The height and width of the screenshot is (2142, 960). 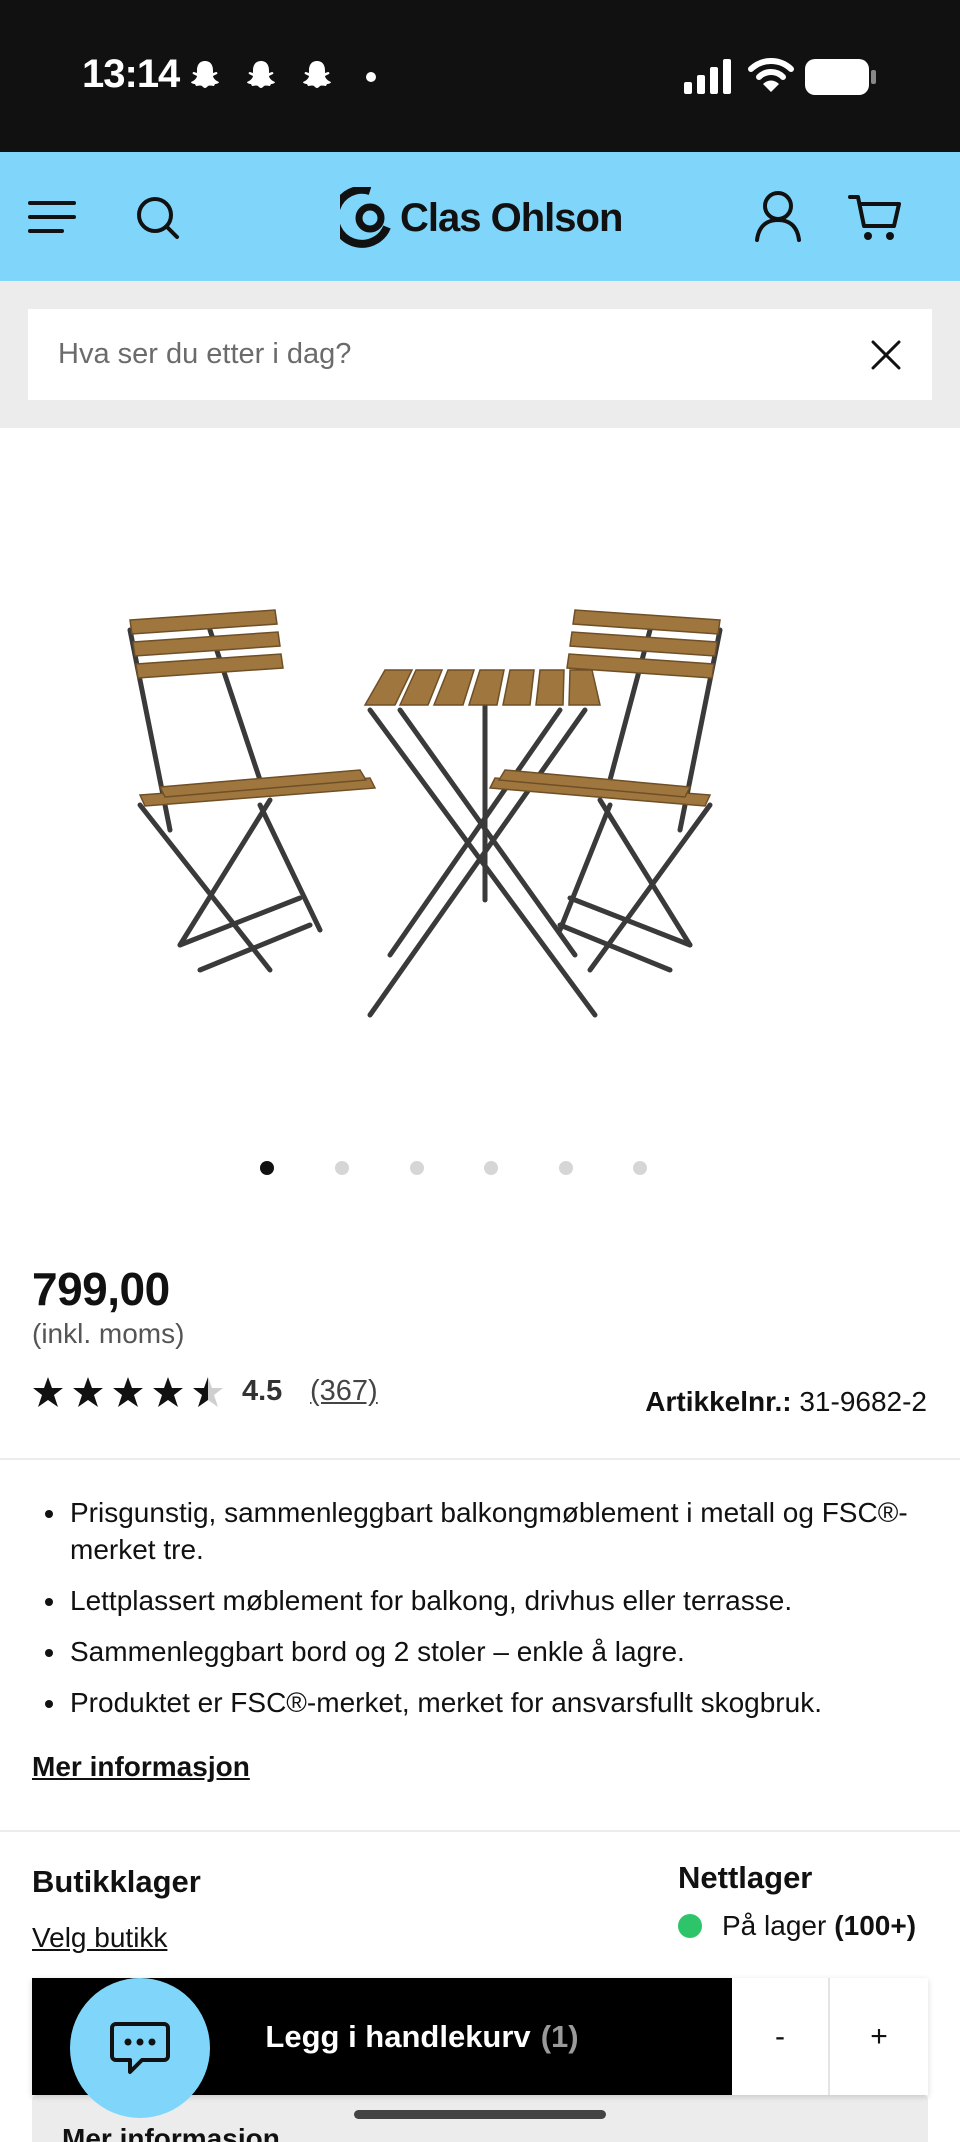 What do you see at coordinates (774, 1925) in the screenshot?
I see `stock-status-text: På lager` at bounding box center [774, 1925].